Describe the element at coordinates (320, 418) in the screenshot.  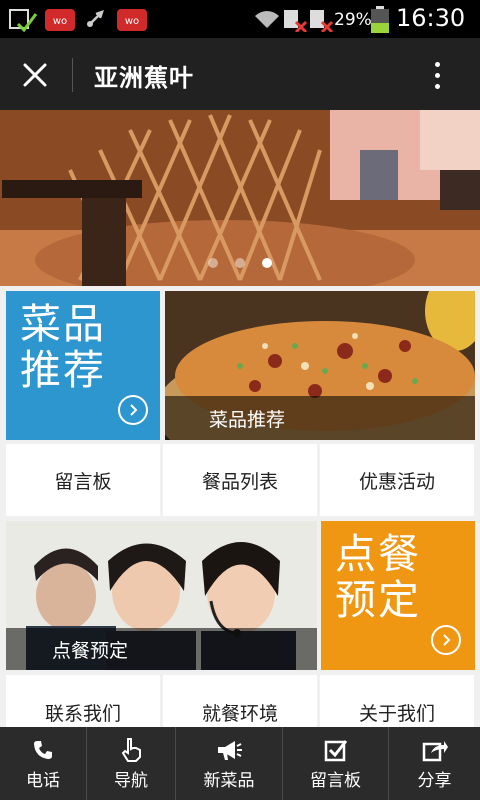
I see `dishes-photo-caption: 菜品推荐` at that location.